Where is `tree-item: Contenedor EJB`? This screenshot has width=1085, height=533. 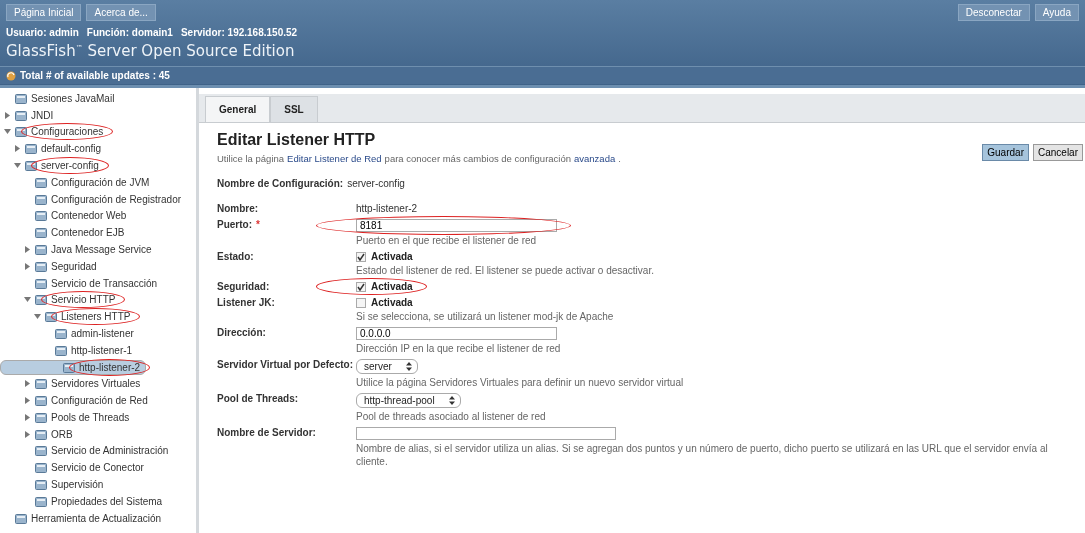 tree-item: Contenedor EJB is located at coordinates (88, 233).